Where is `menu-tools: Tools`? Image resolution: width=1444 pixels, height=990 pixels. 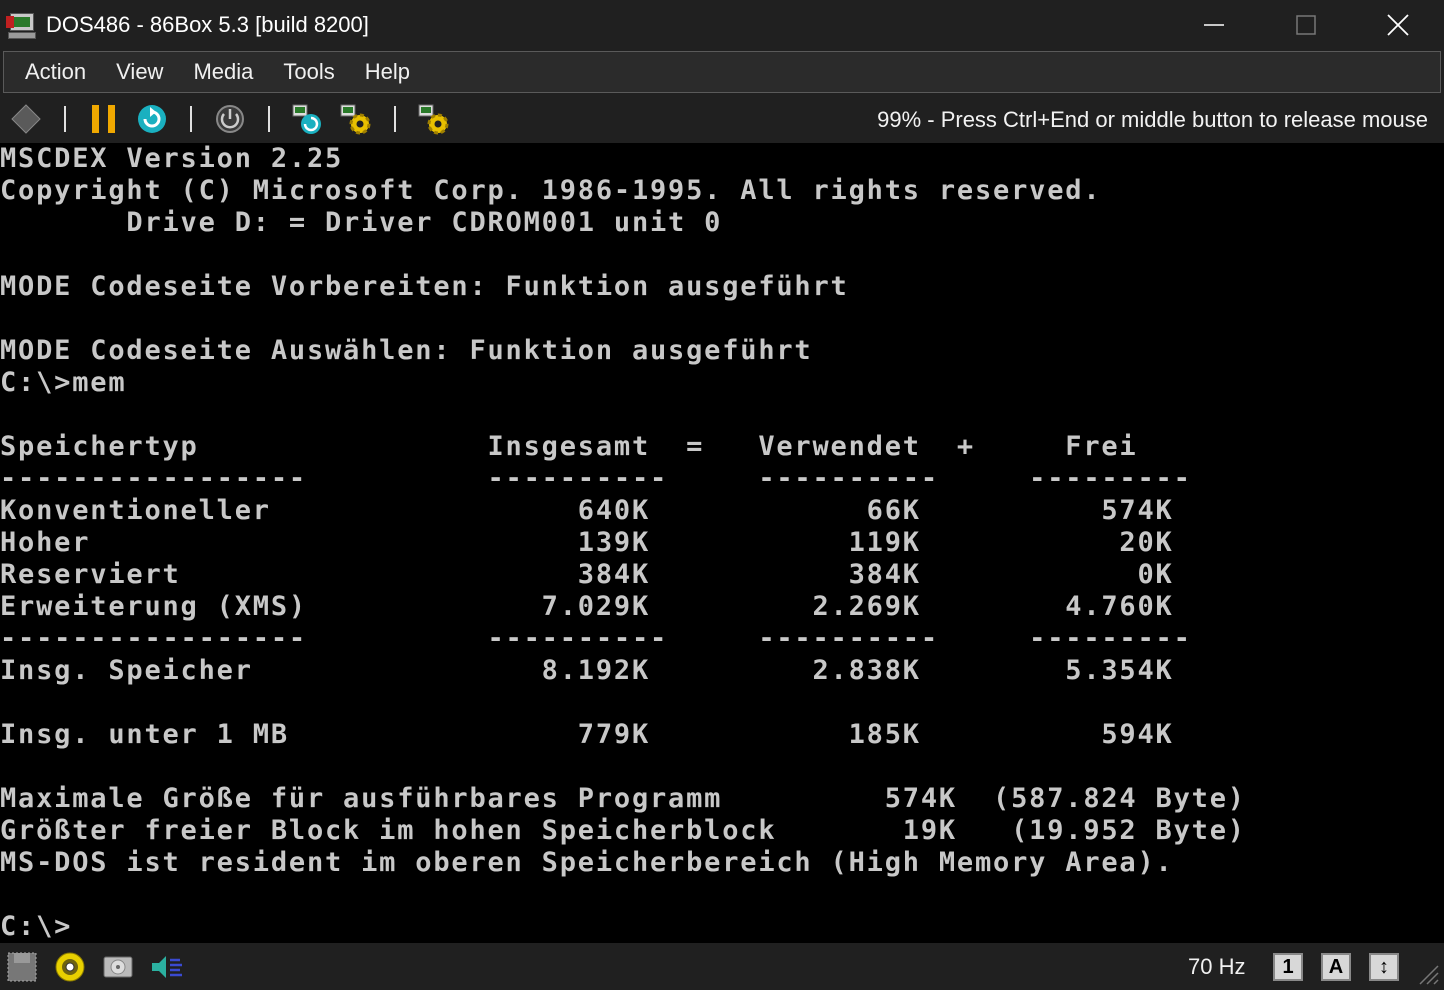 menu-tools: Tools is located at coordinates (308, 72).